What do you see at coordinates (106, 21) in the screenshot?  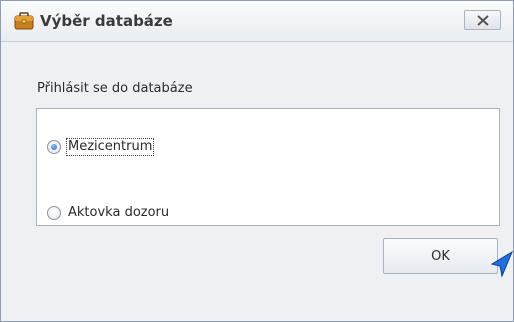 I see `window-title: Výběr databáze` at bounding box center [106, 21].